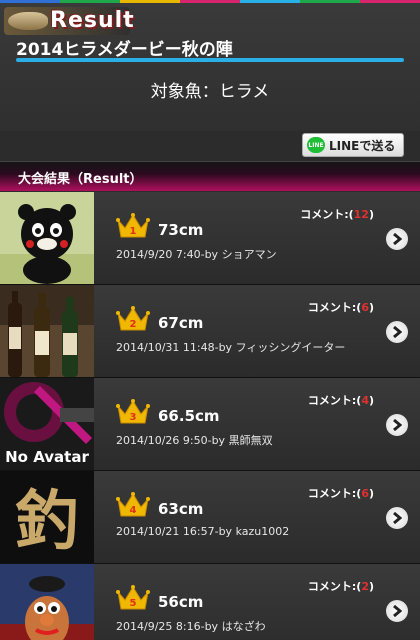 This screenshot has height=640, width=420. I want to click on catch-size: 67cm, so click(181, 323).